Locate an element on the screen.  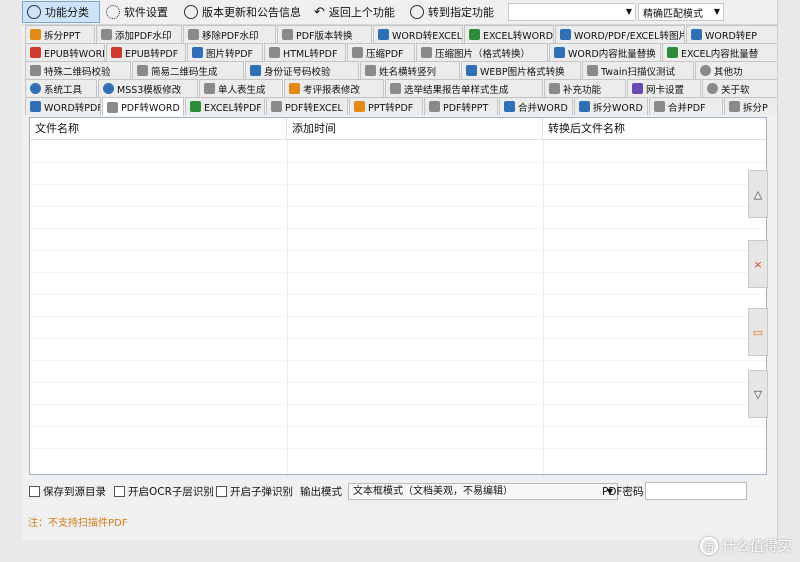
tab-label: 姓名横转竖列 is located at coordinates (408, 72).